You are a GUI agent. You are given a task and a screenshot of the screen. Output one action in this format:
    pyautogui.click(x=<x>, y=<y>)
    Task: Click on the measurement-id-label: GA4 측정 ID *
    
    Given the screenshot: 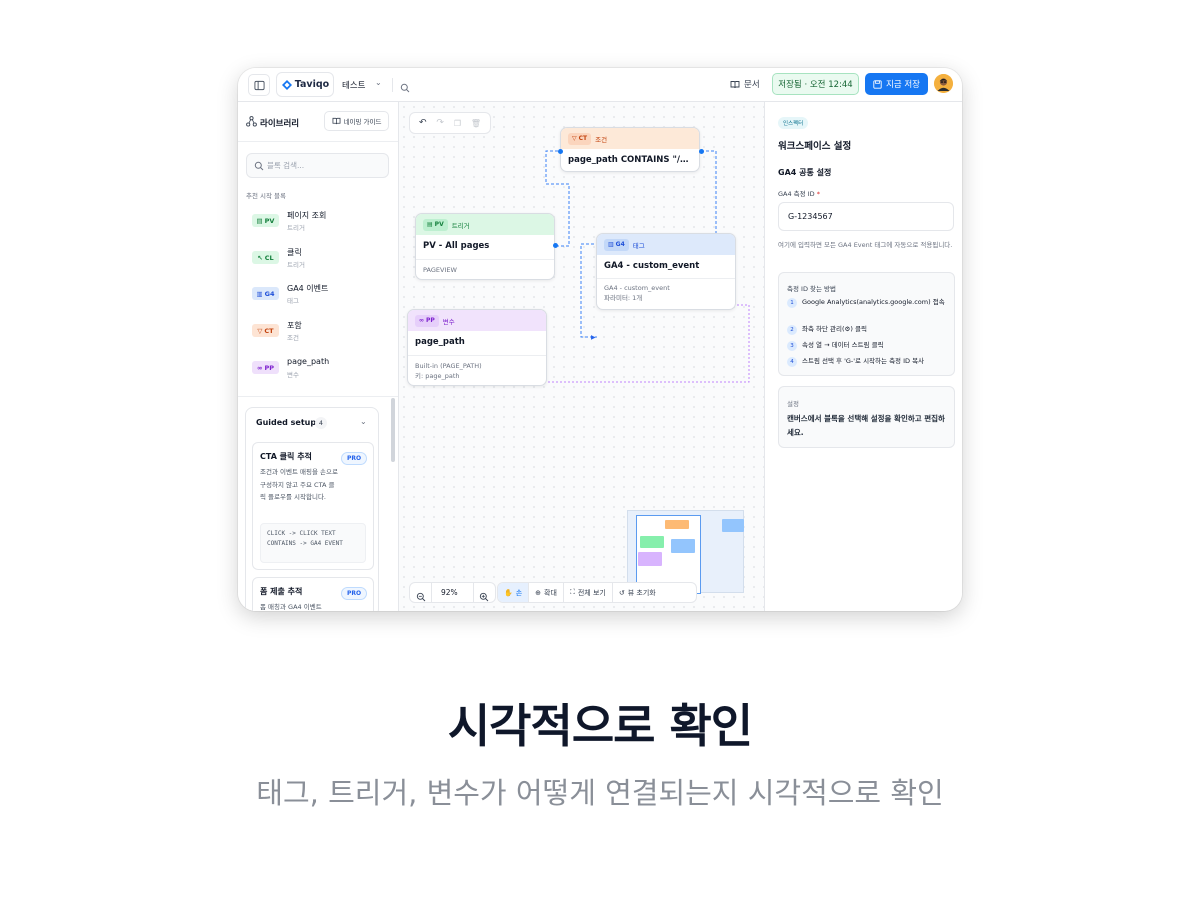 What is the action you would take?
    pyautogui.click(x=799, y=194)
    